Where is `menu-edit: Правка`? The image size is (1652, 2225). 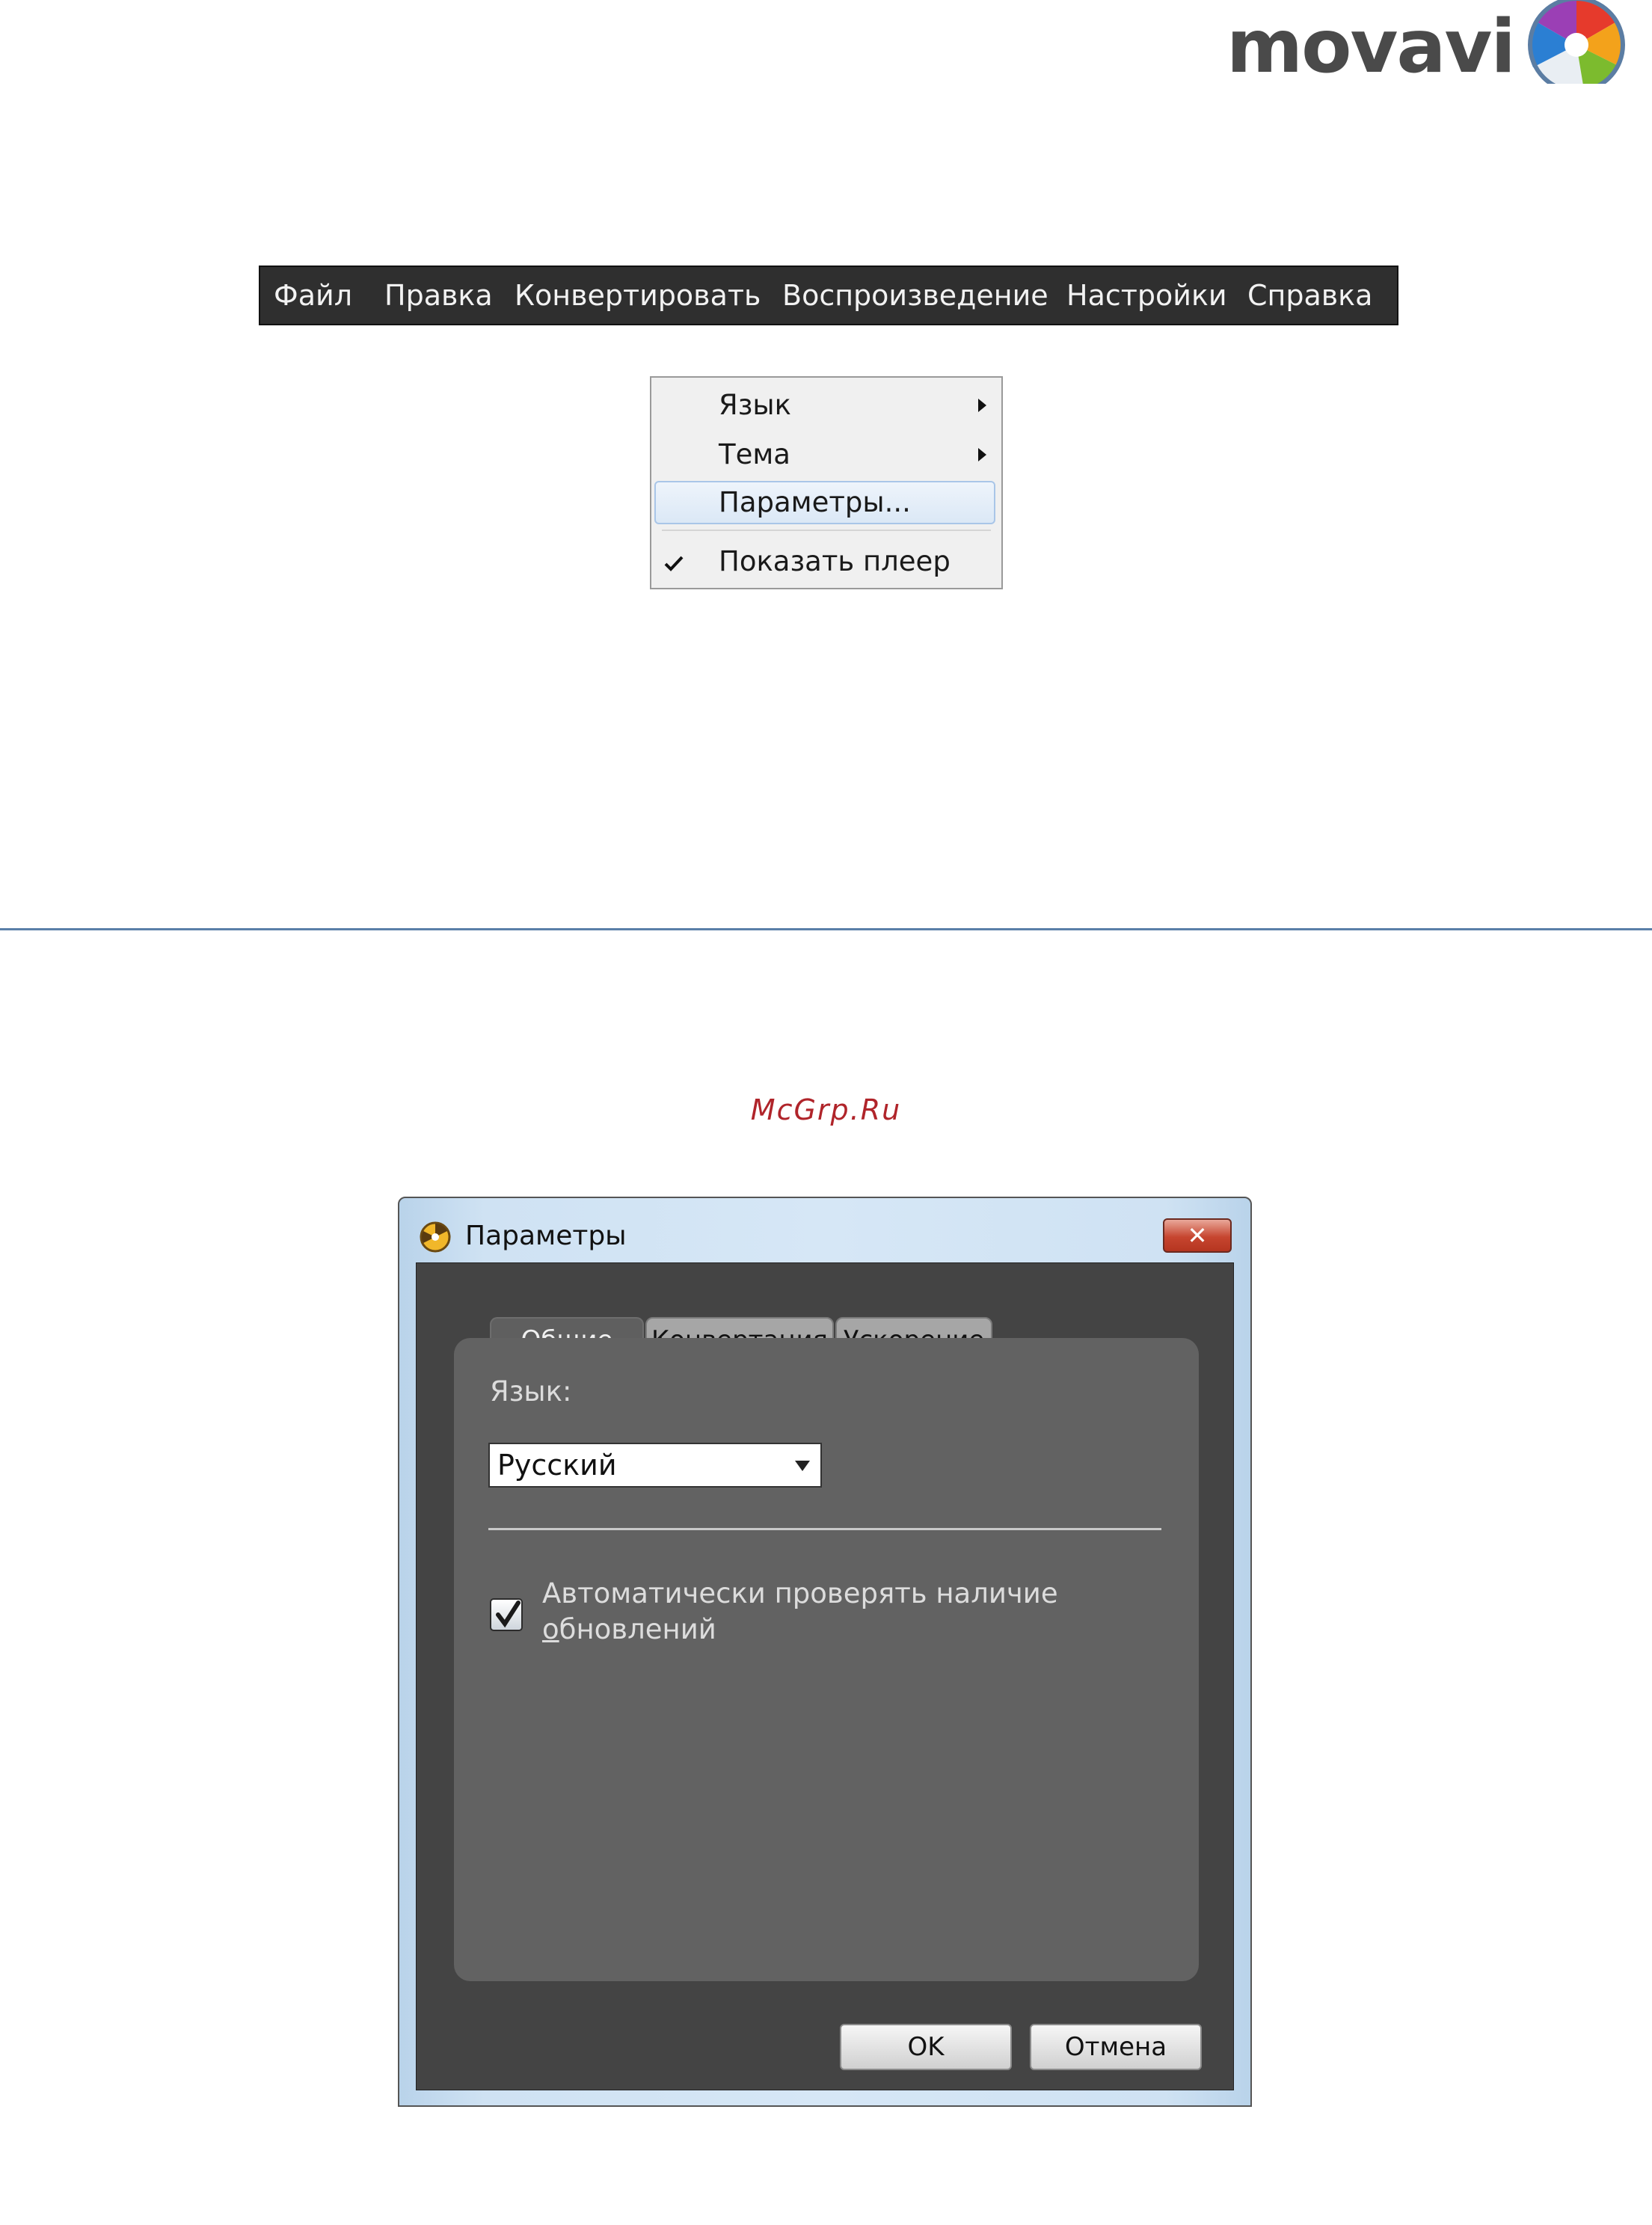
menu-edit: Правка is located at coordinates (439, 295).